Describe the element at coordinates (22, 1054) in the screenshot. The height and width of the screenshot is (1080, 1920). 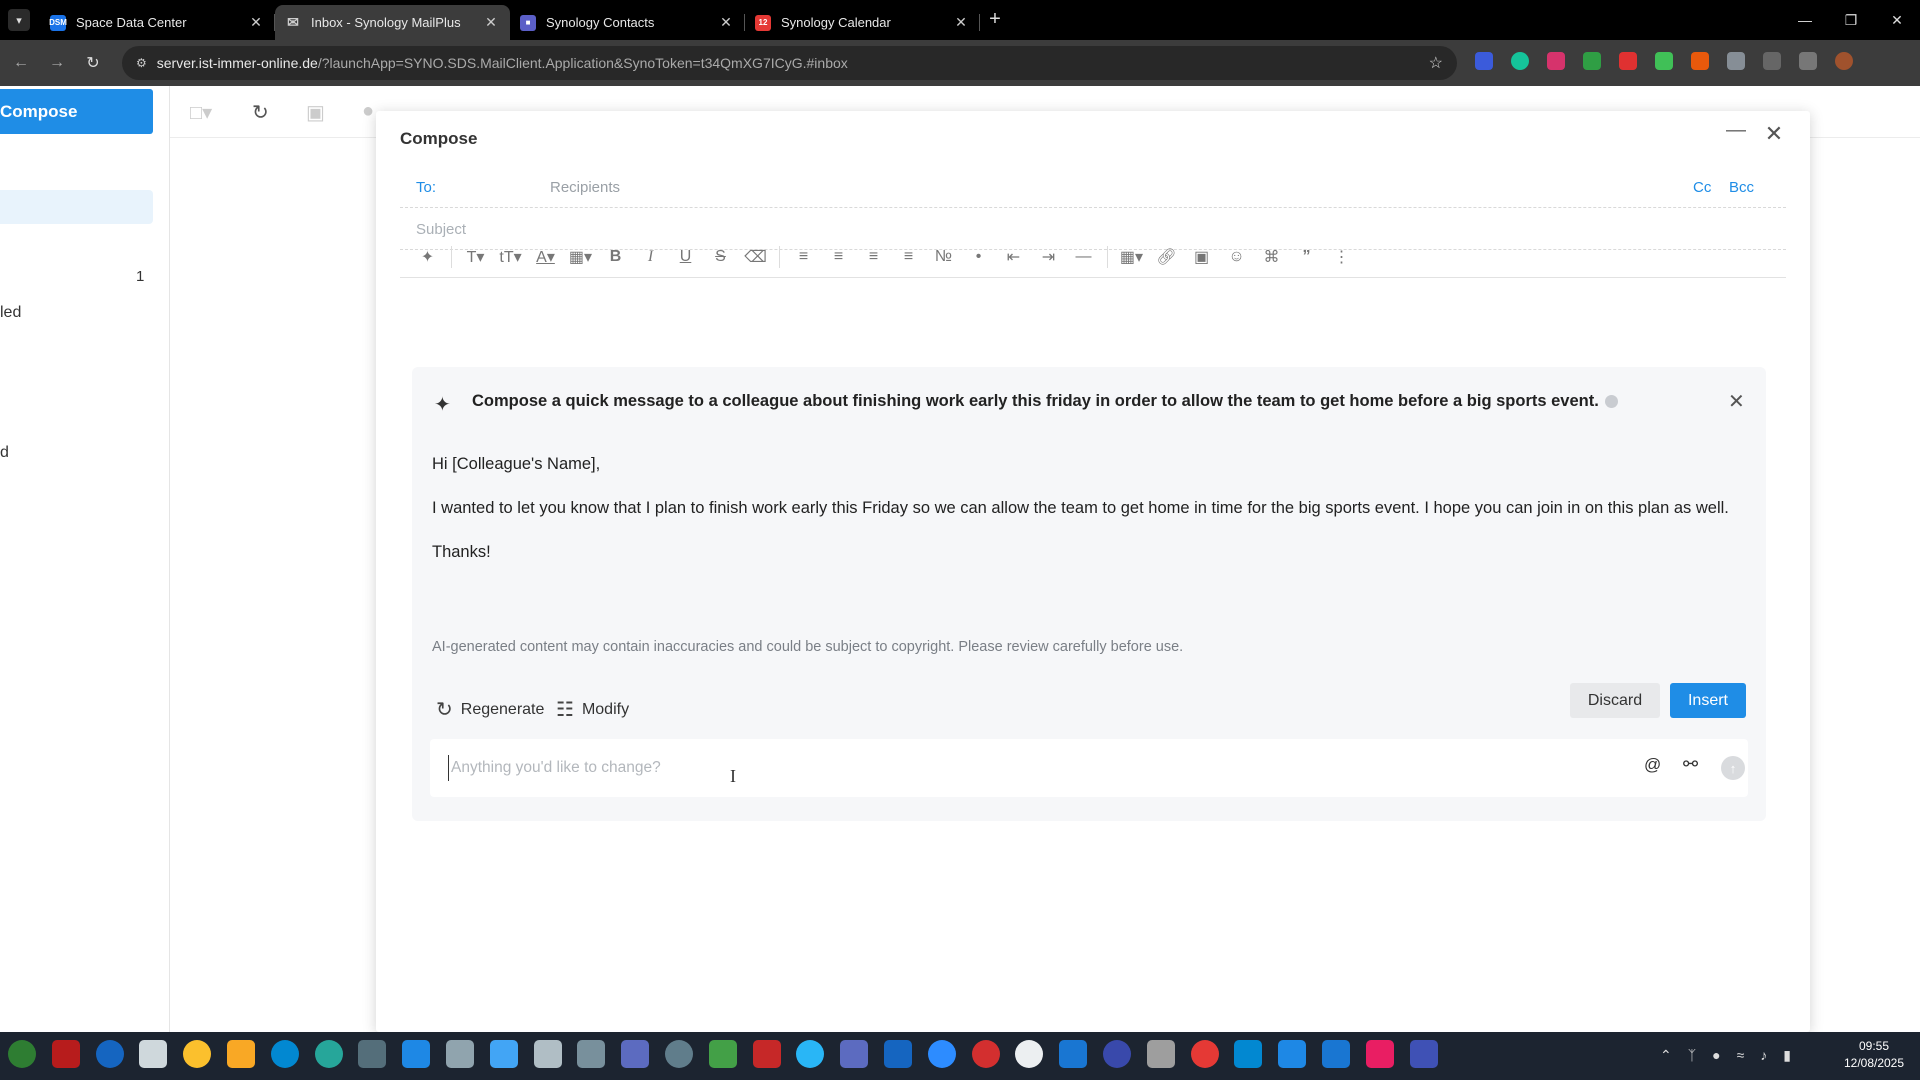
I see `start-icon` at that location.